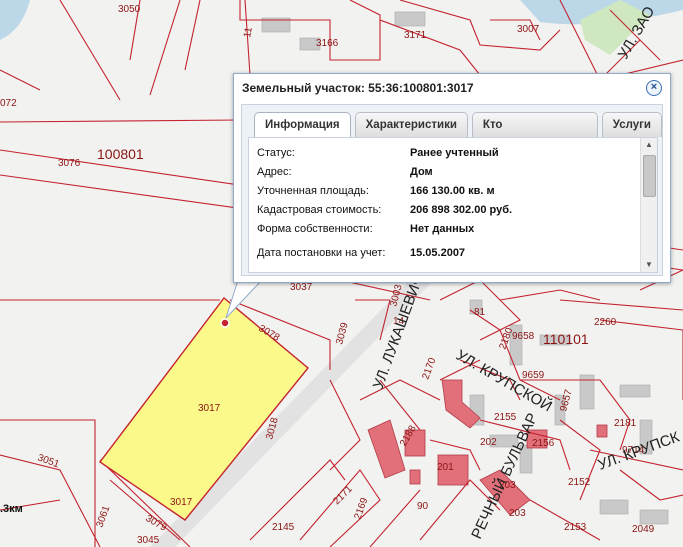 This screenshot has width=683, height=547. What do you see at coordinates (313, 191) in the screenshot?
I see `info-key: Уточненная площадь:` at bounding box center [313, 191].